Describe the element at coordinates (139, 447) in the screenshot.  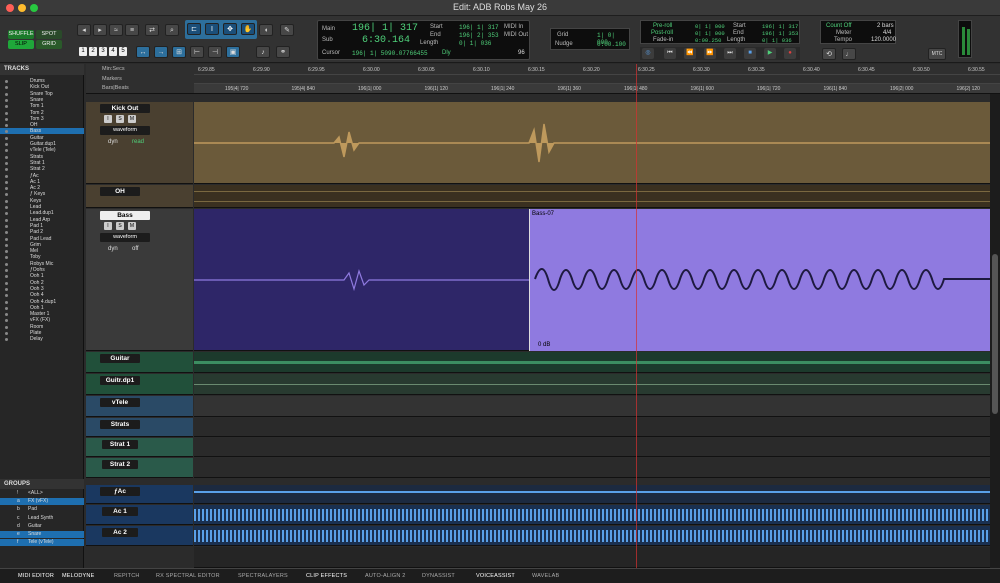
I see `track-header-strat-1: Strat 1` at that location.